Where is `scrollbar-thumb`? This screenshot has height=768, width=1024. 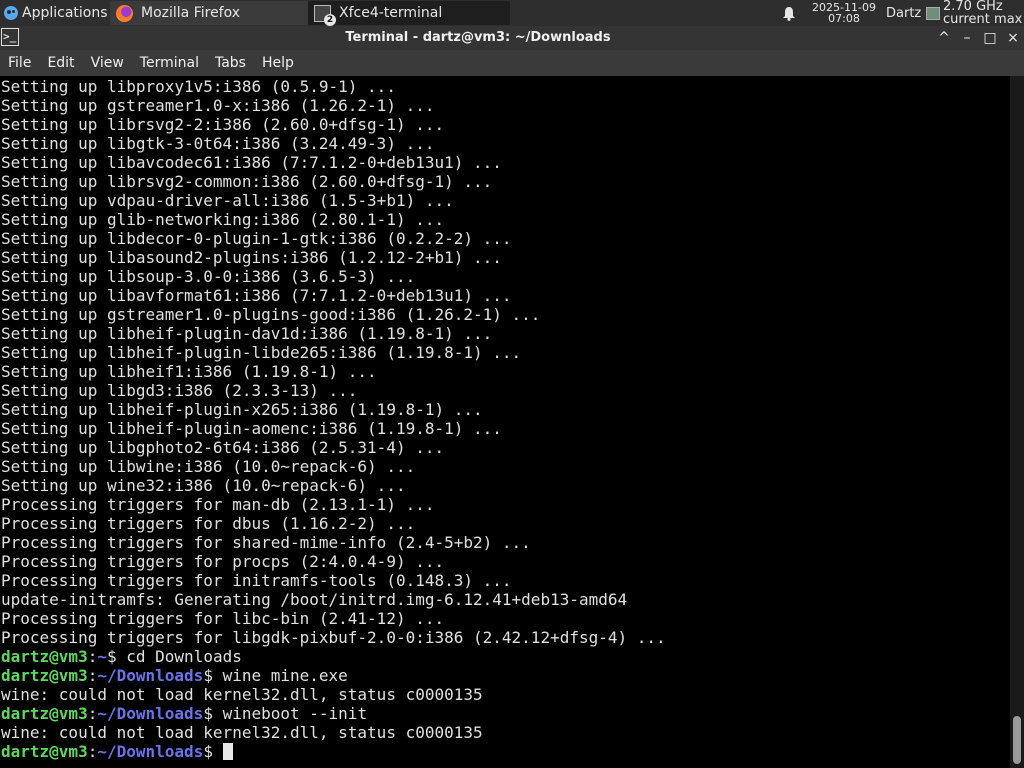
scrollbar-thumb is located at coordinates (1017, 740).